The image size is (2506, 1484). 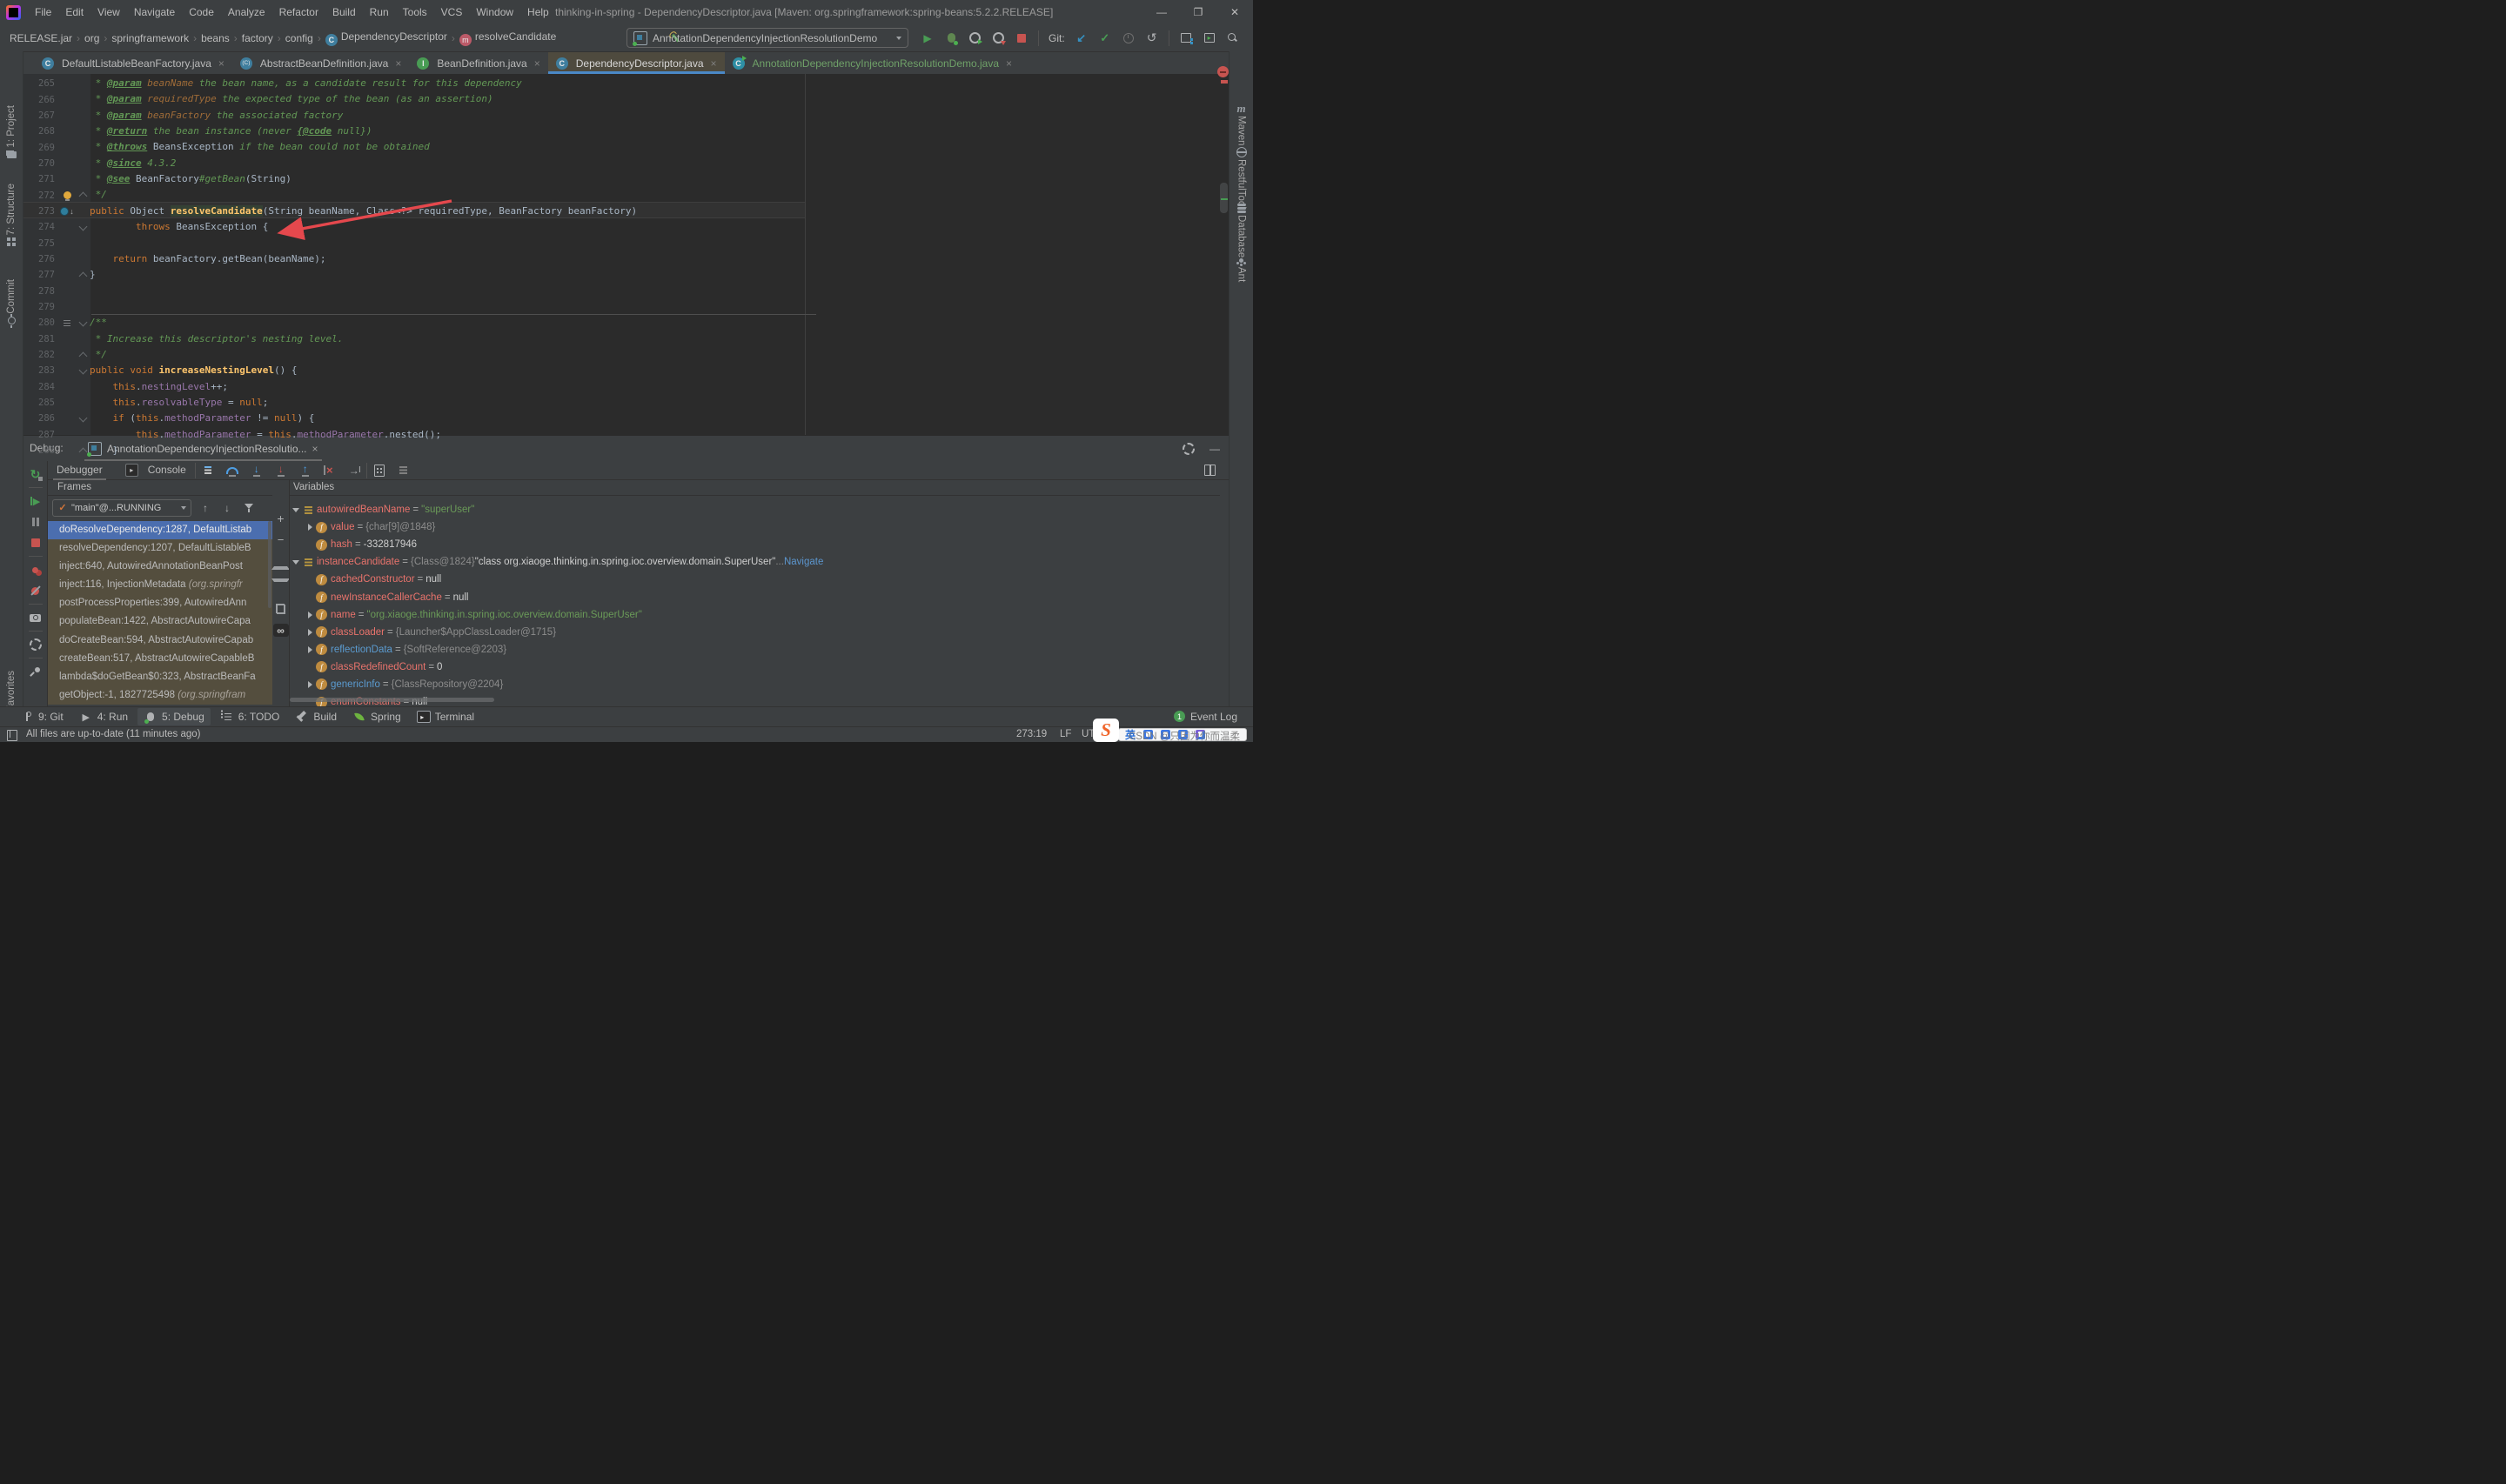 What do you see at coordinates (621, 418) in the screenshot?
I see `code-line: 286 if (this.methodParameter != null) {` at bounding box center [621, 418].